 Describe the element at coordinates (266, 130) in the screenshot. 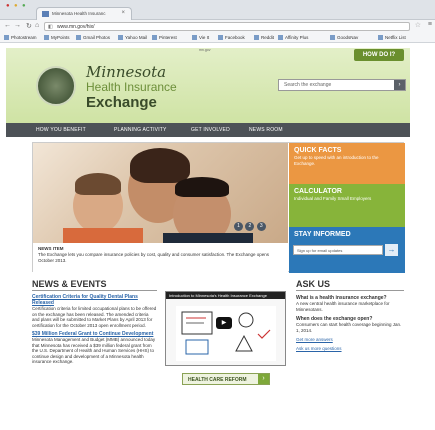

I see `nav-item-news-room: NEWS ROOM` at that location.